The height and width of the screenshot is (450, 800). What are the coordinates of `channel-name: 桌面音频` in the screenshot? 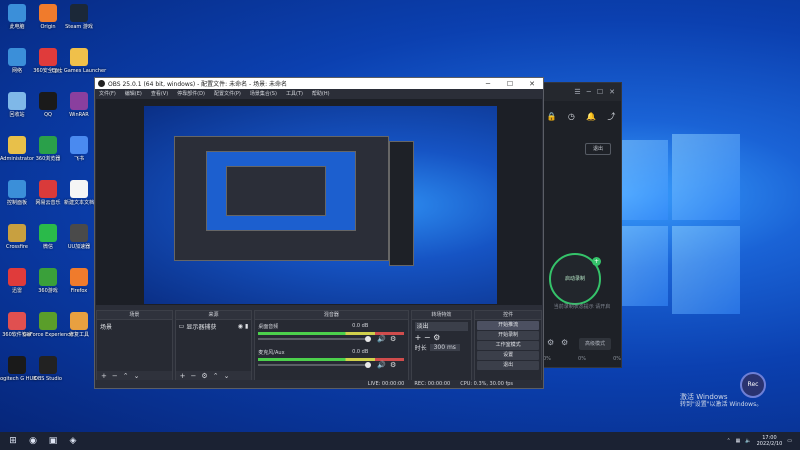 It's located at (268, 327).